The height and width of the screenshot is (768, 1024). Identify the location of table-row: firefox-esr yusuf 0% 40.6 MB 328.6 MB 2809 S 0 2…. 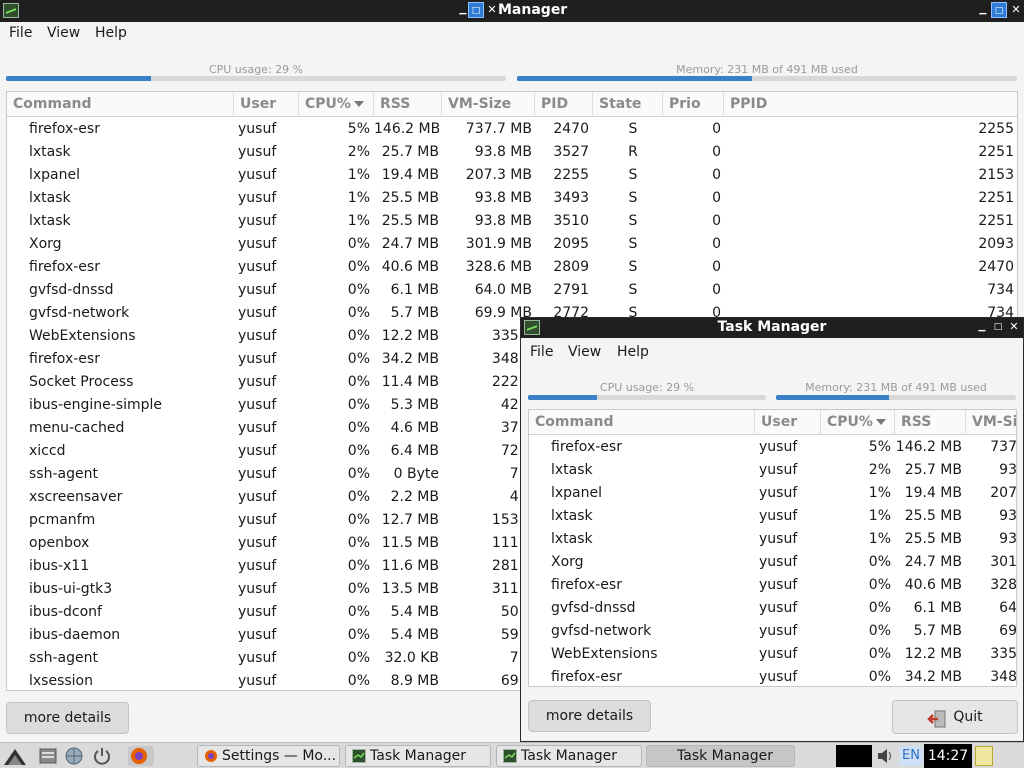
(512, 267).